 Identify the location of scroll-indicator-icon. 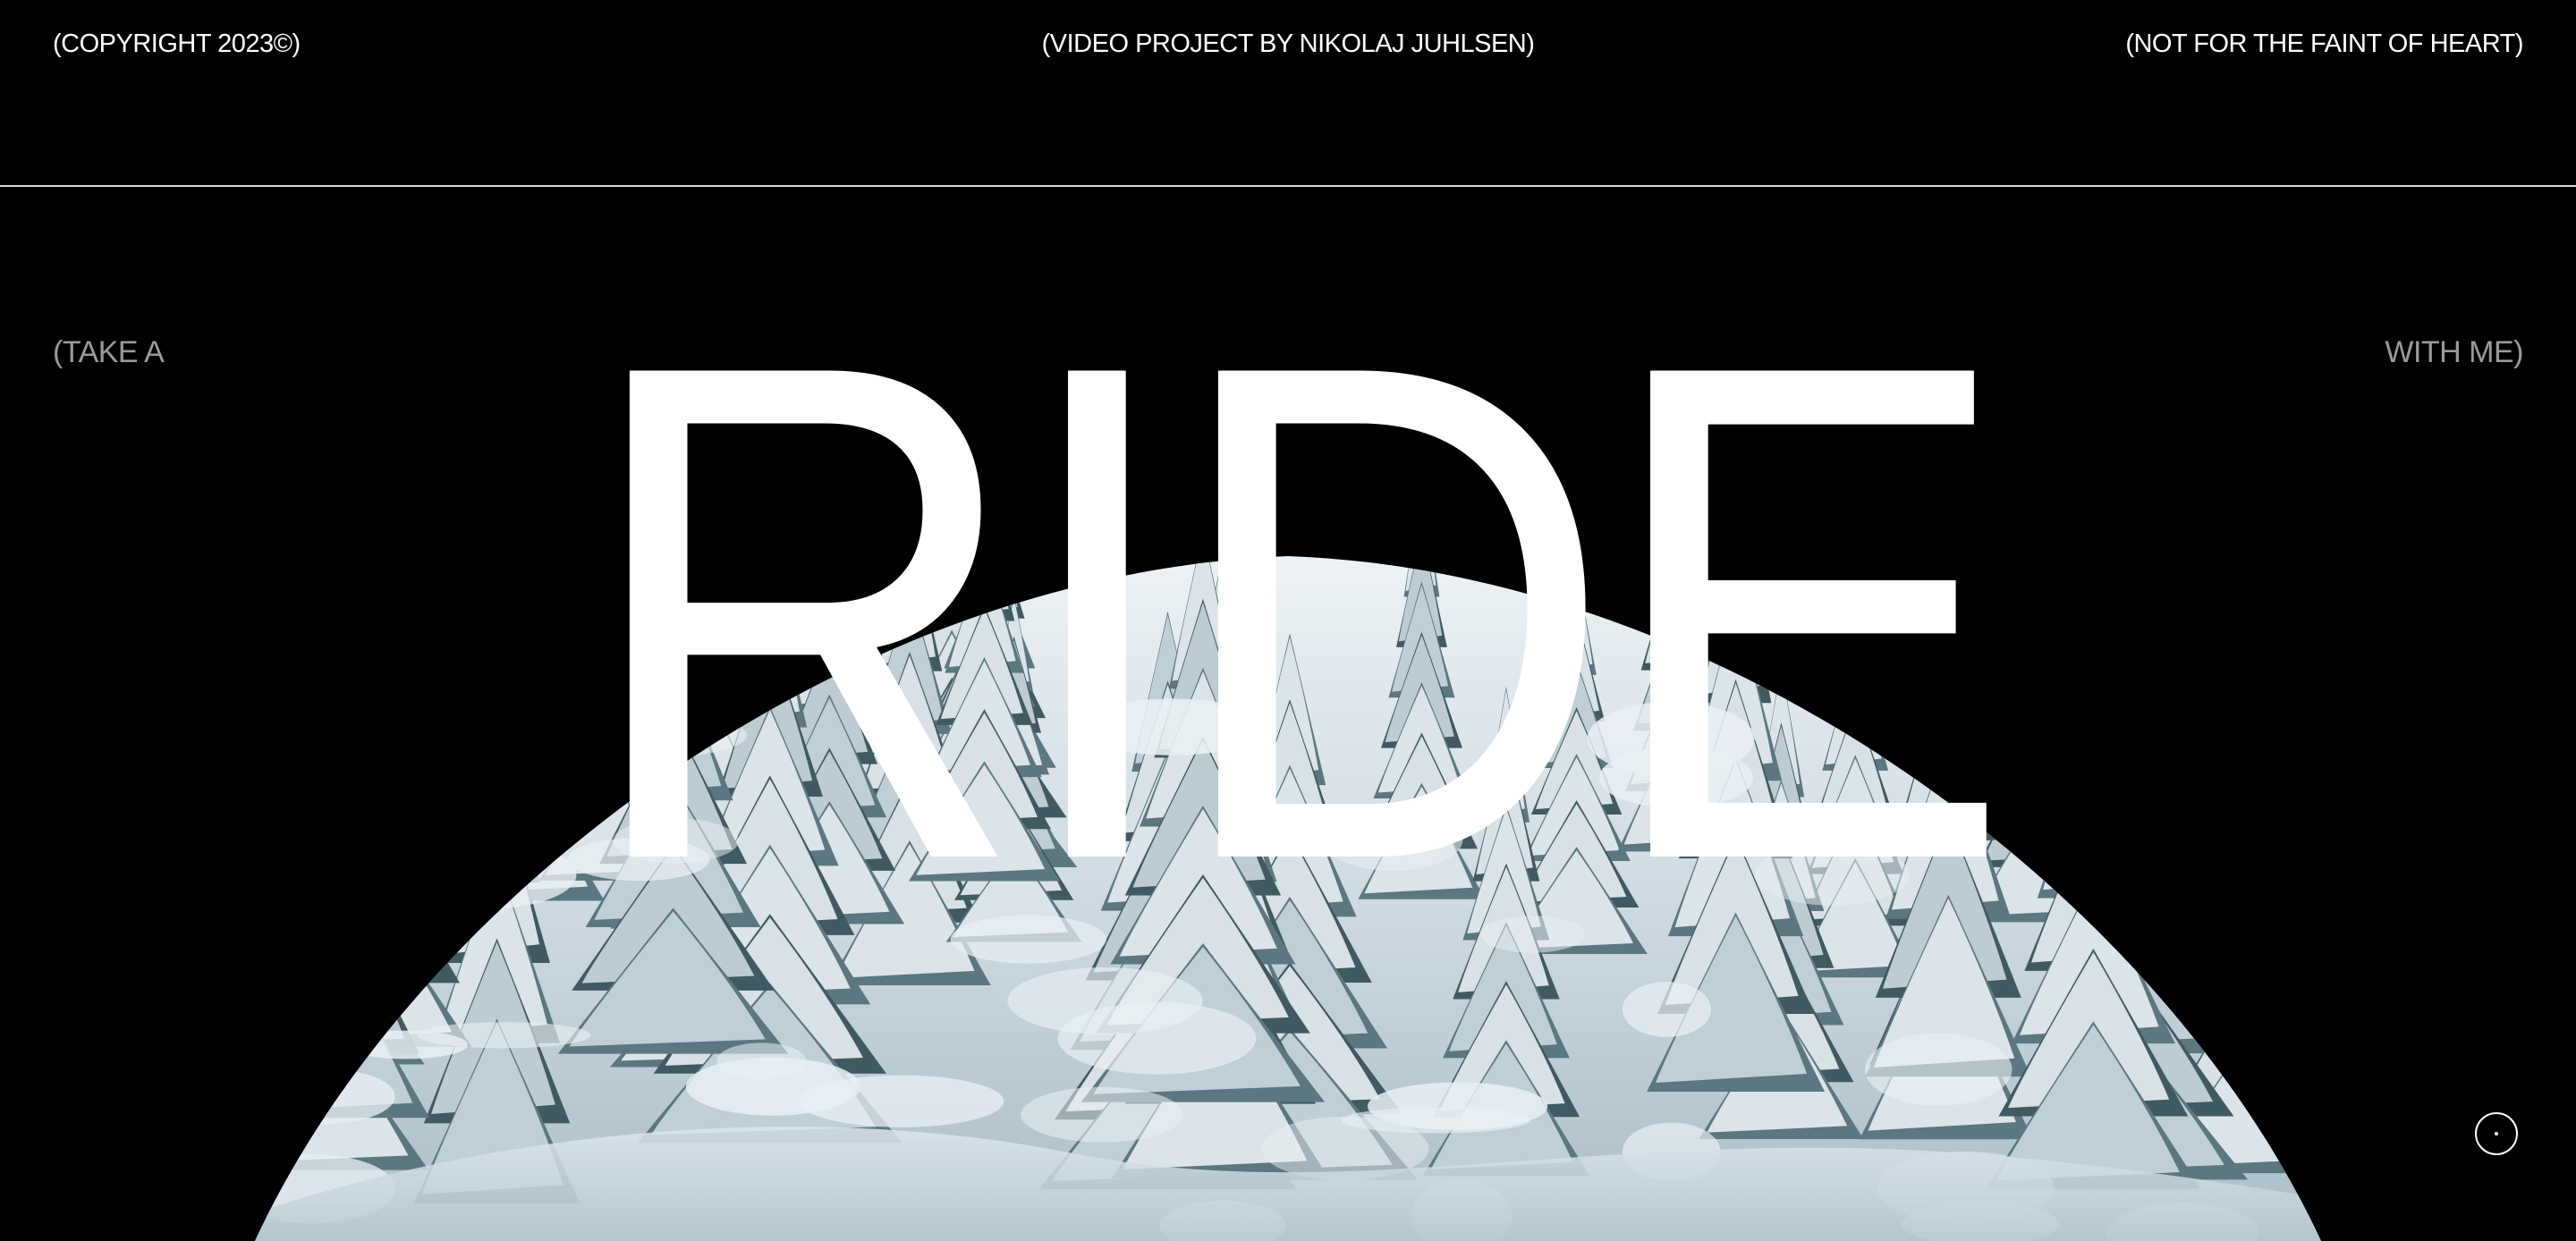
(2496, 1133).